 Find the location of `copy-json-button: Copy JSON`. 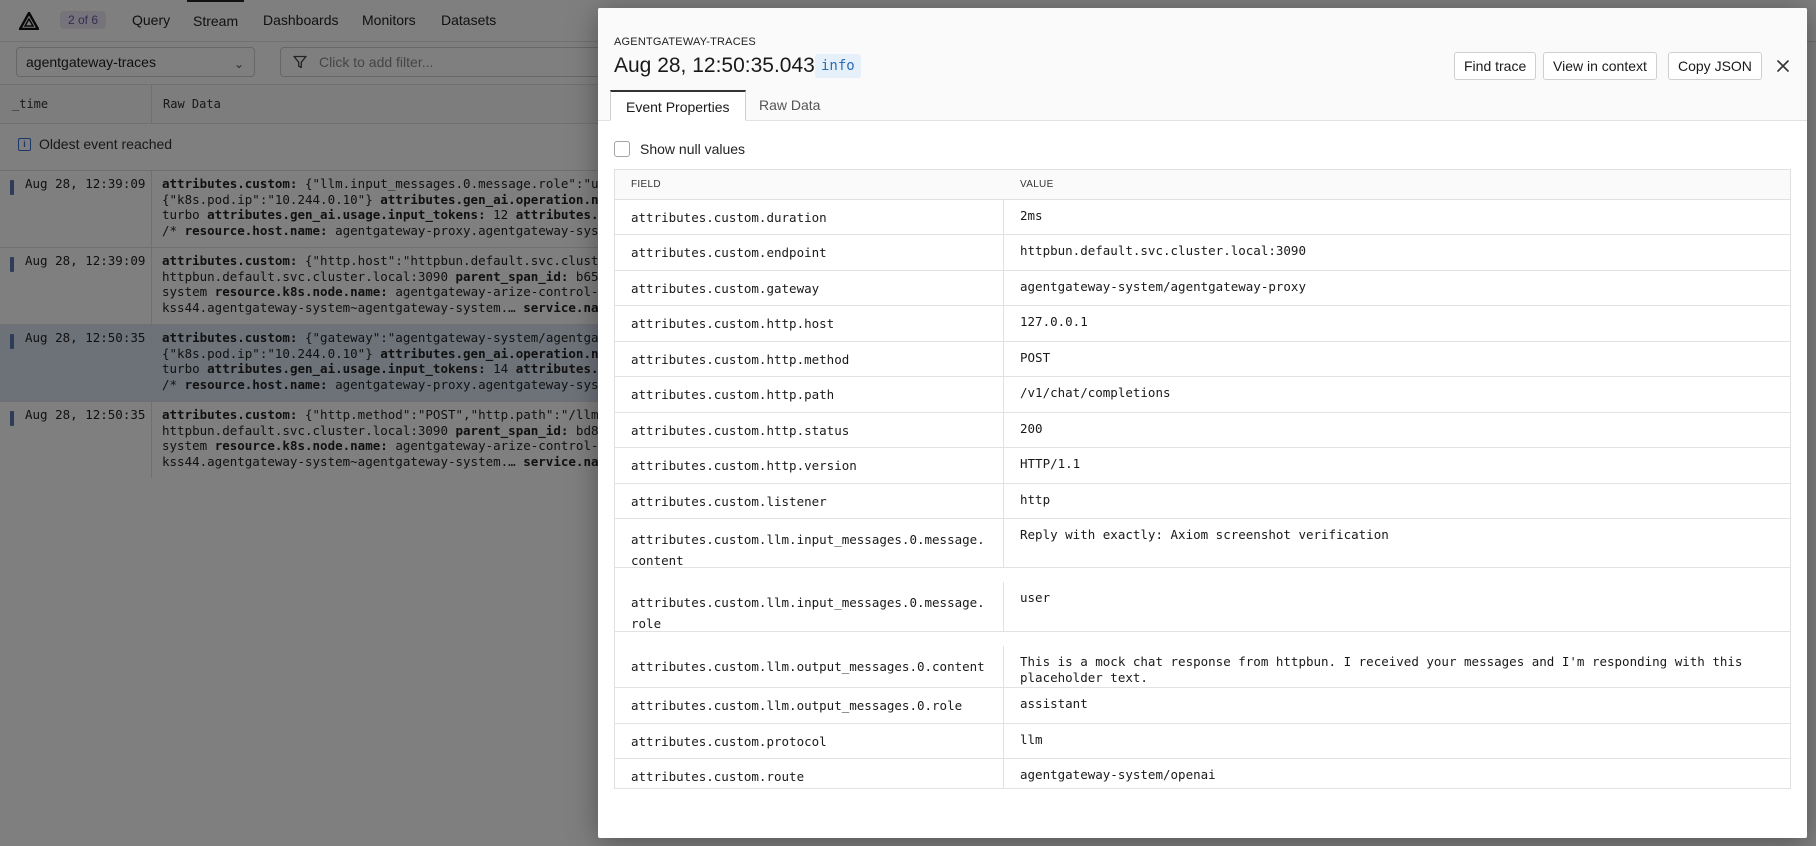

copy-json-button: Copy JSON is located at coordinates (1715, 66).